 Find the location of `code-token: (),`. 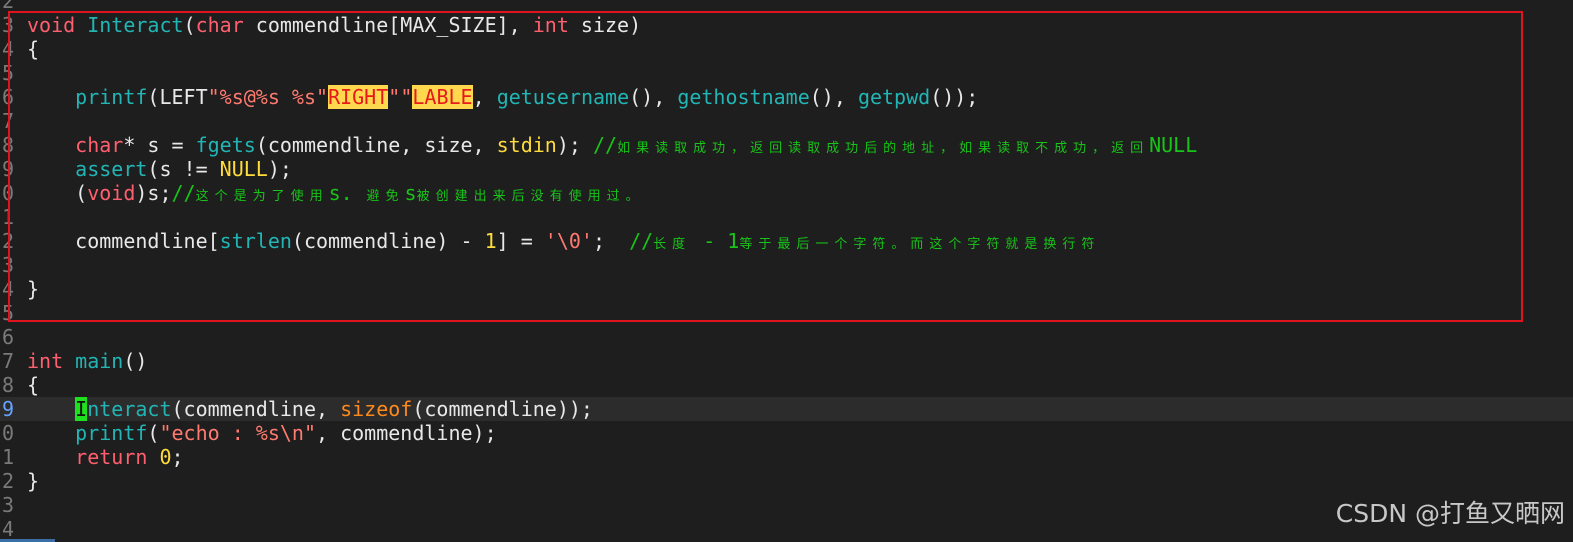

code-token: (), is located at coordinates (653, 97).